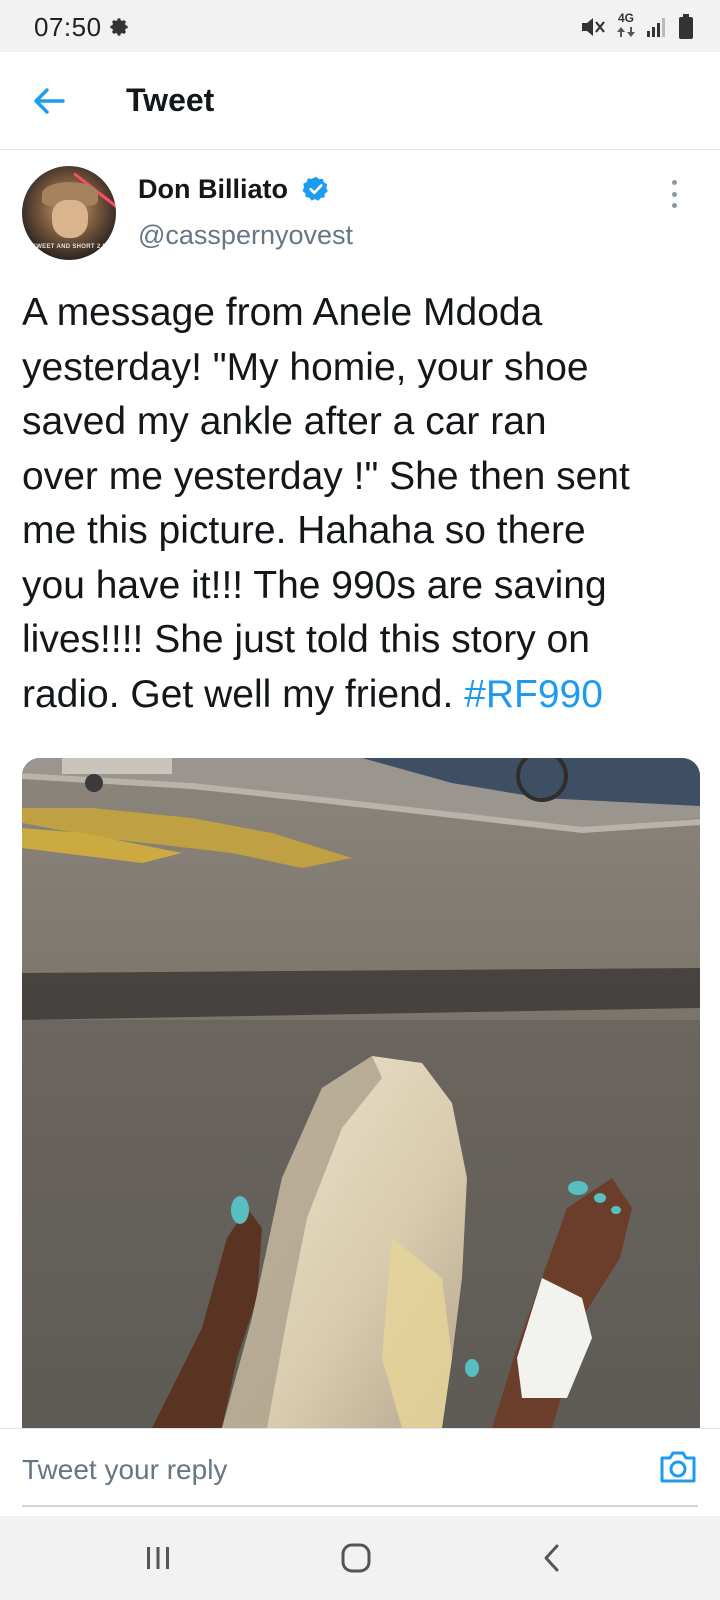 The height and width of the screenshot is (1600, 720). Describe the element at coordinates (678, 1467) in the screenshot. I see `camera-icon` at that location.